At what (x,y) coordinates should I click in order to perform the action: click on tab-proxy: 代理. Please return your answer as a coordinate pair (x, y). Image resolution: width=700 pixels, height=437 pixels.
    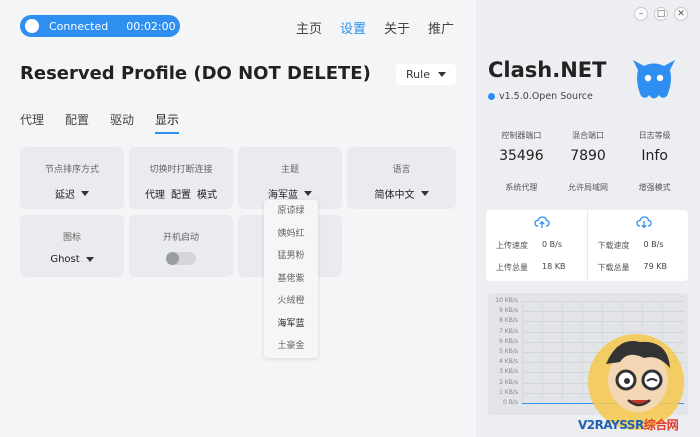
    Looking at the image, I should click on (32, 122).